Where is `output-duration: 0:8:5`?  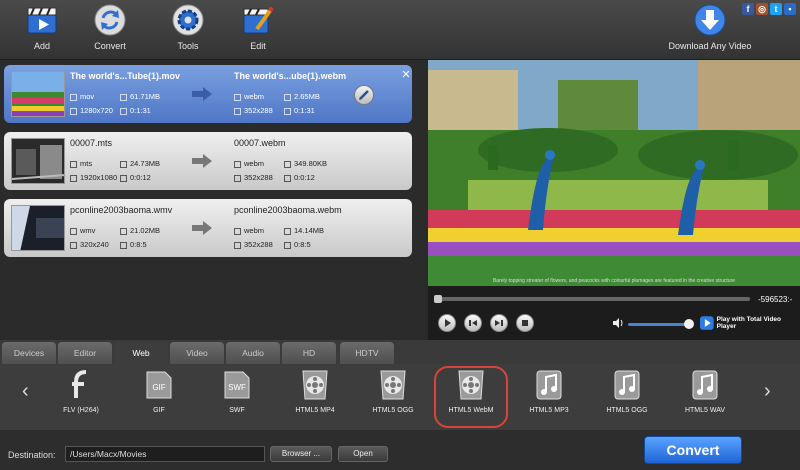
output-duration: 0:8:5 is located at coordinates (297, 244).